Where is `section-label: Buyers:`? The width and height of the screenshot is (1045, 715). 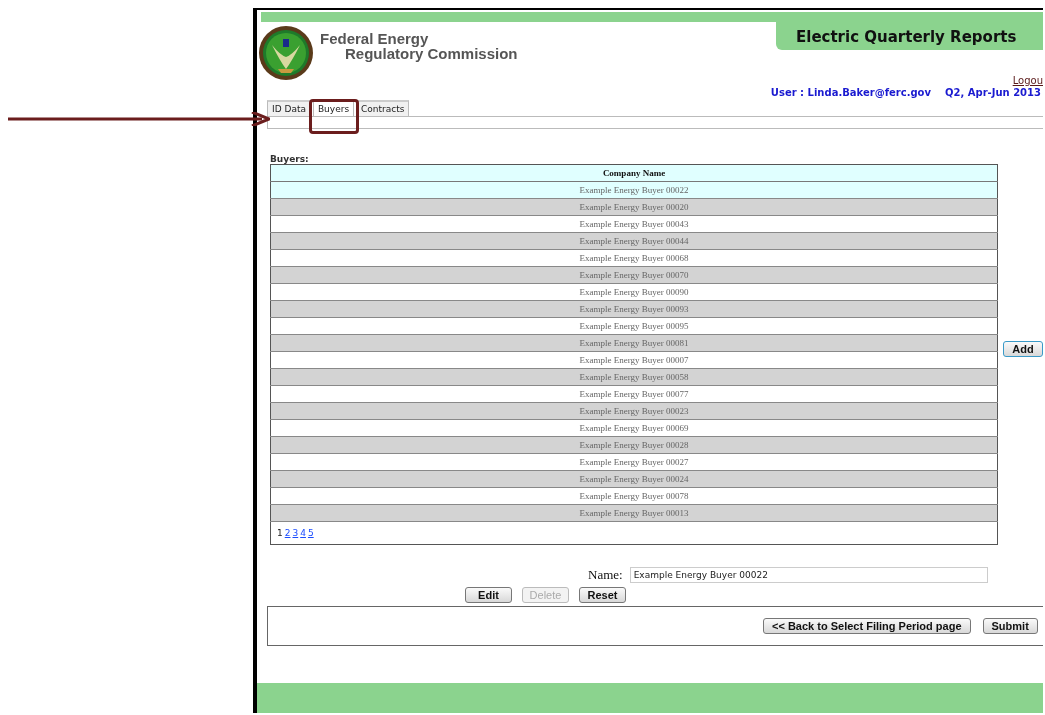
section-label: Buyers: is located at coordinates (290, 159).